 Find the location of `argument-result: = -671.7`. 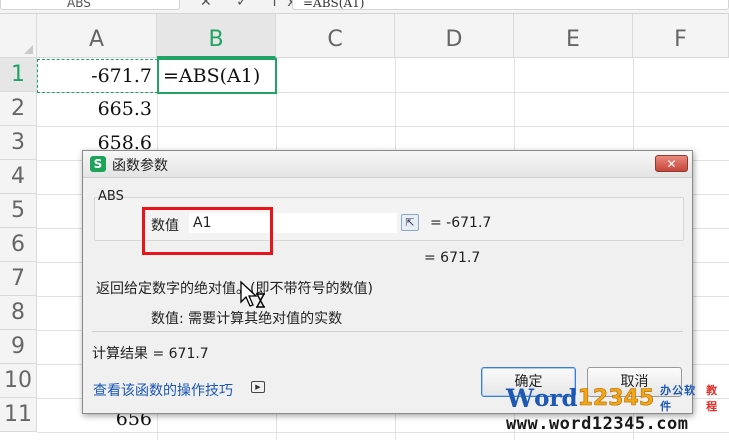

argument-result: = -671.7 is located at coordinates (461, 223).